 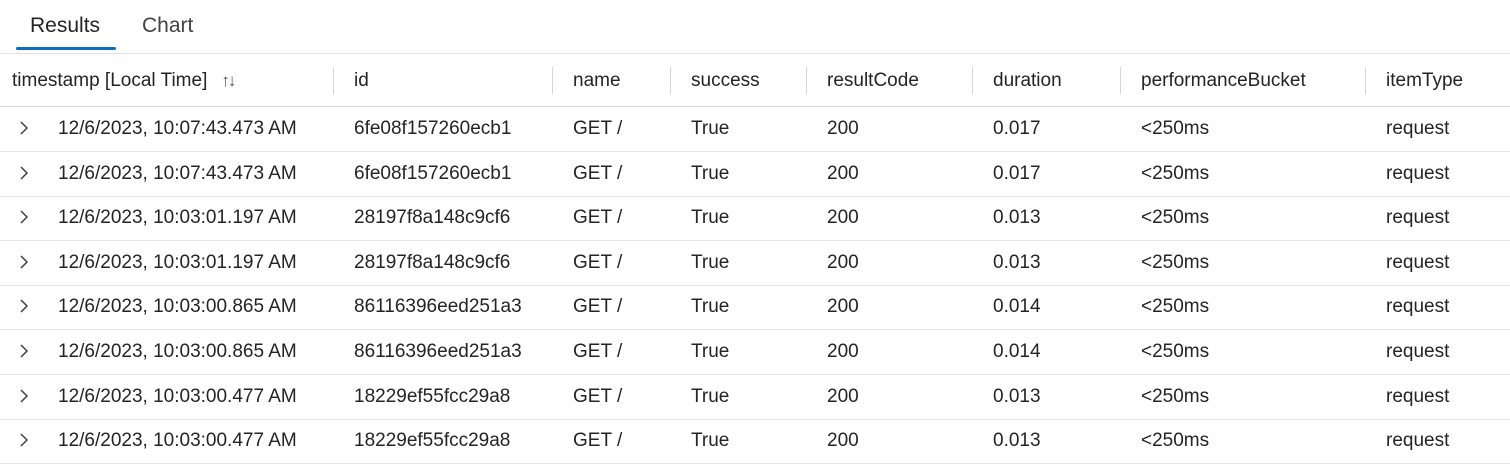 I want to click on column-header-label: performanceBucket, so click(x=1223, y=80).